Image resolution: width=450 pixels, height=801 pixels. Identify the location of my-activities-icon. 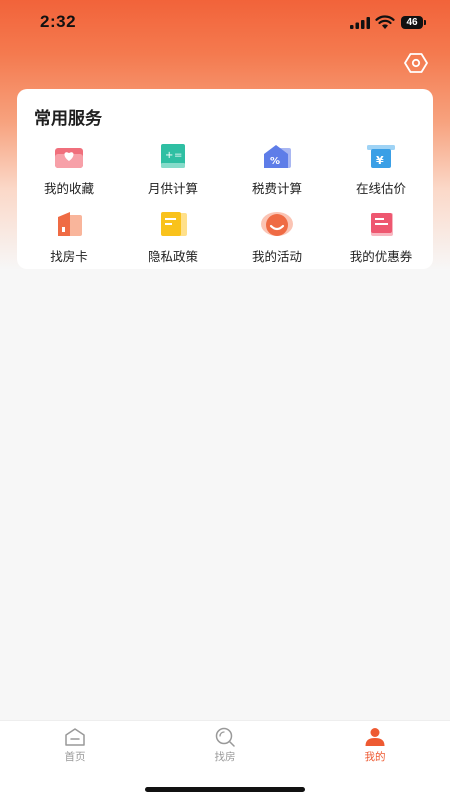
(277, 224).